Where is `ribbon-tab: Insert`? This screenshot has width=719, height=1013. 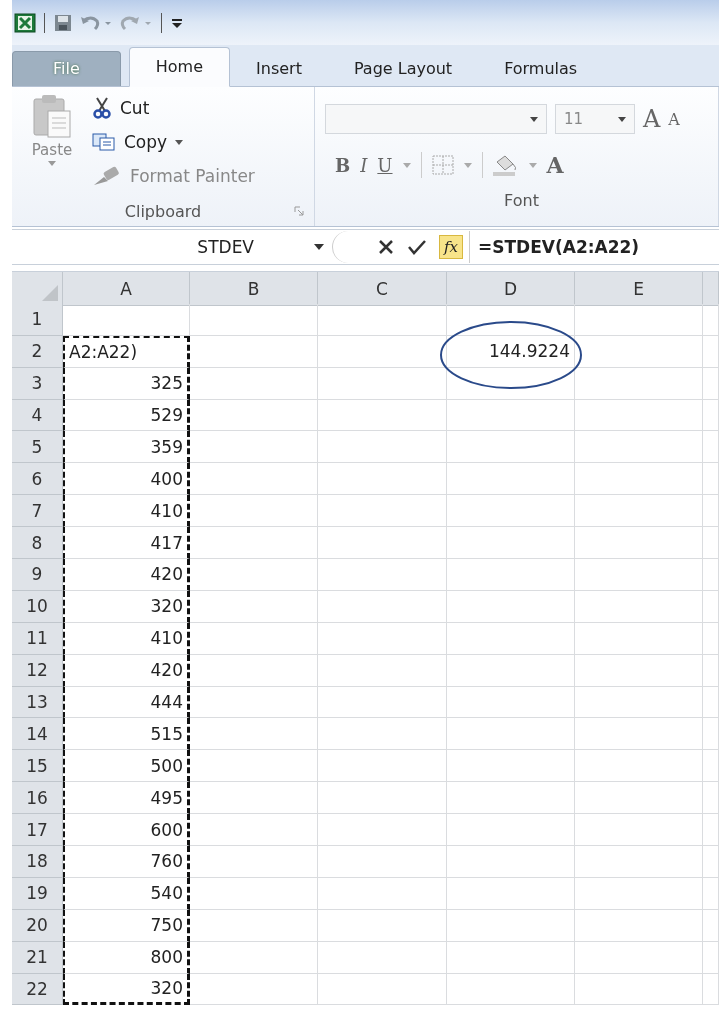 ribbon-tab: Insert is located at coordinates (279, 69).